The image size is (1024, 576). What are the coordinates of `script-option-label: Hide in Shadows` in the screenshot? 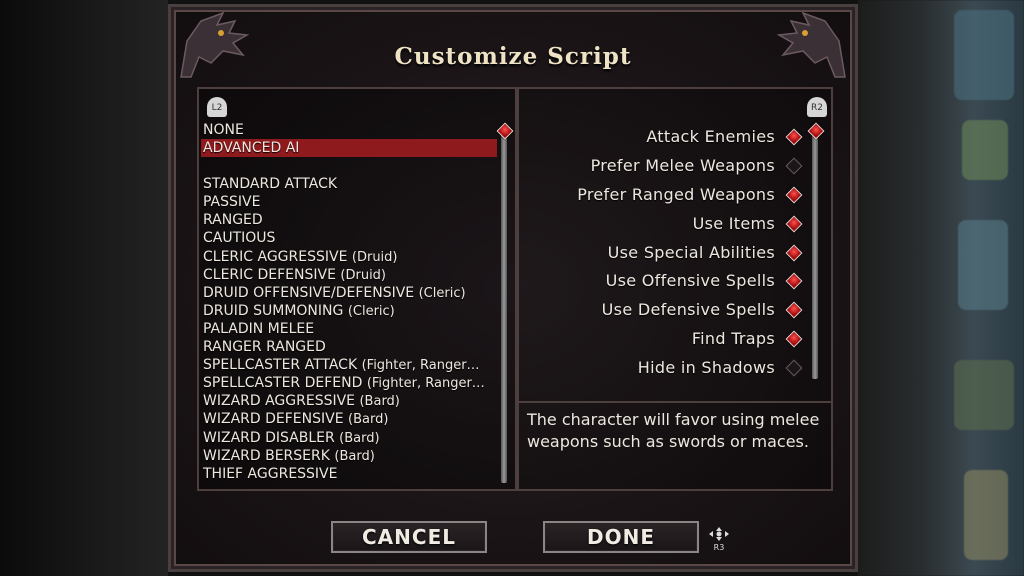 It's located at (706, 367).